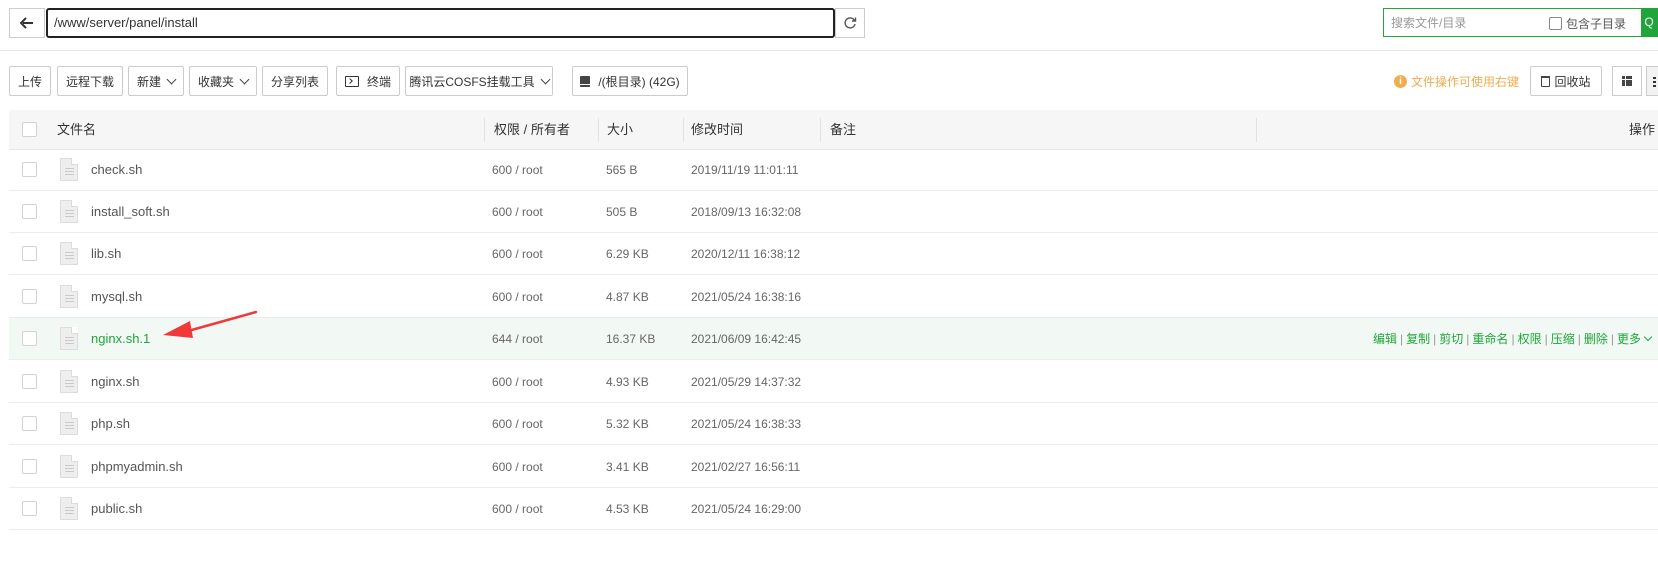 The image size is (1658, 572). What do you see at coordinates (746, 382) in the screenshot?
I see `file-mtime: 2021/05/29 14:37:32` at bounding box center [746, 382].